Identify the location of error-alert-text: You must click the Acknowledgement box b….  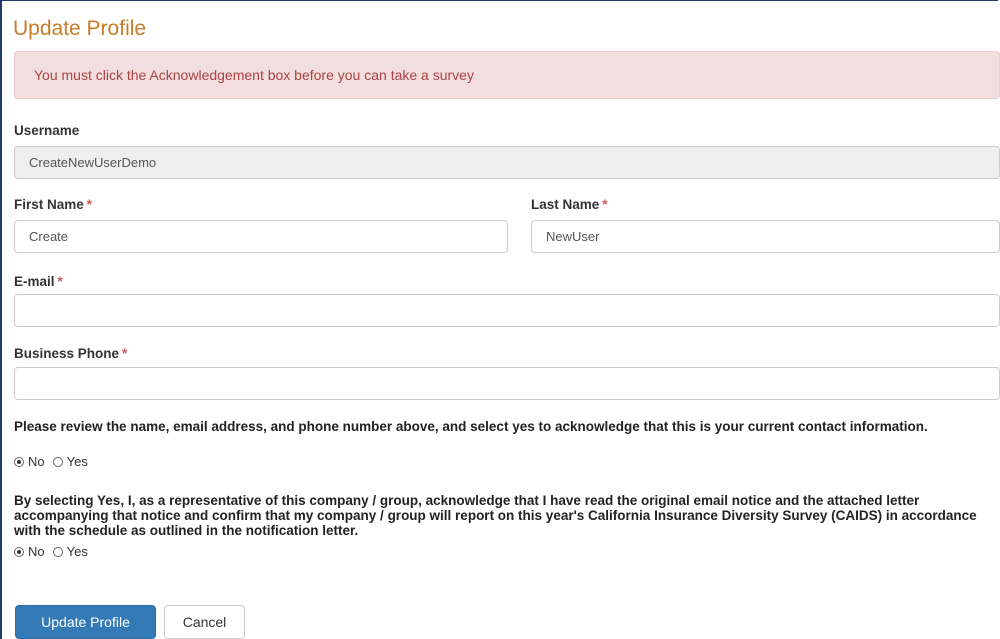
(254, 75).